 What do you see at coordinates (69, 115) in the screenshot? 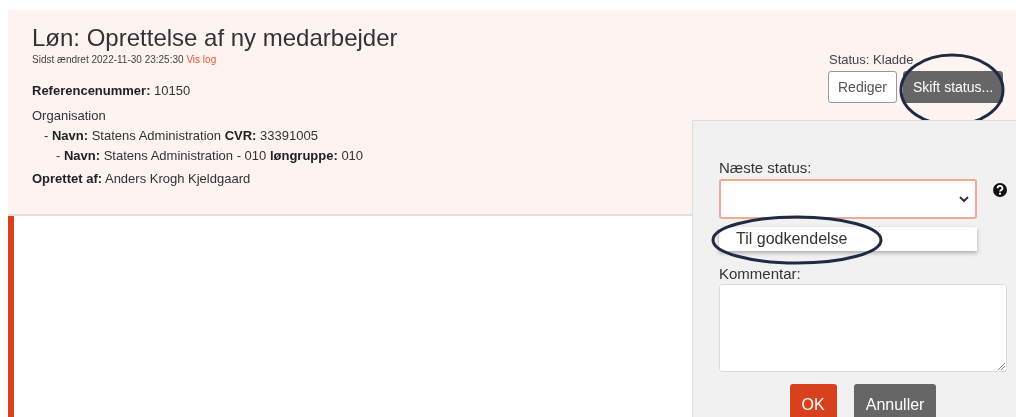
I see `organisation-heading: Organisation` at bounding box center [69, 115].